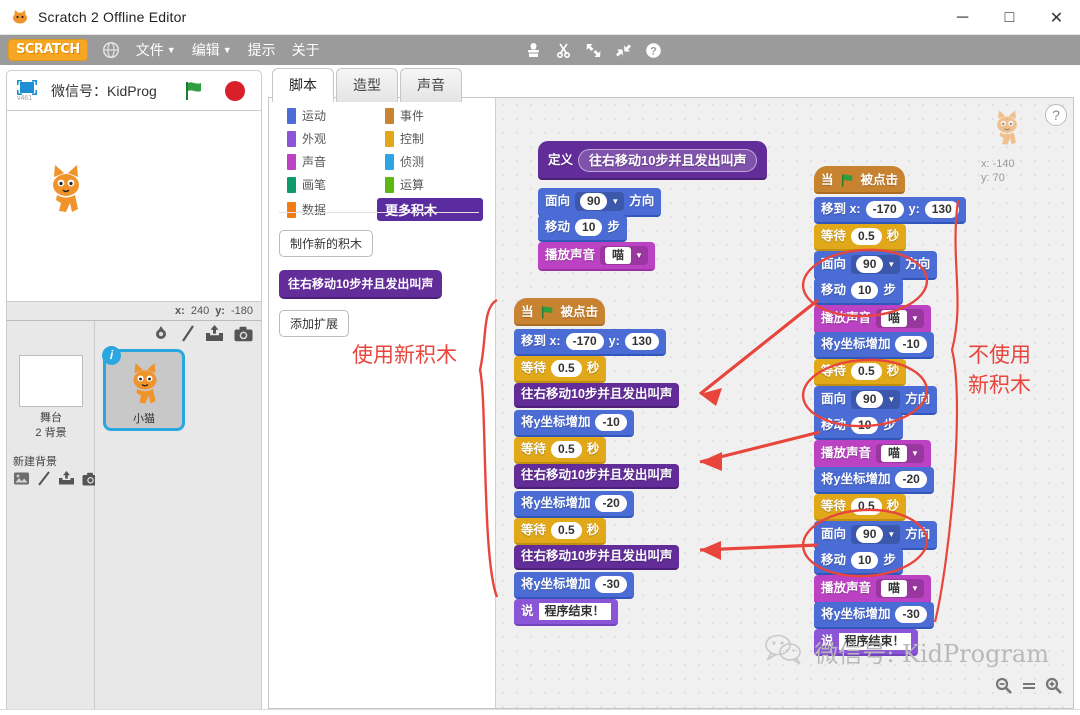 The image size is (1080, 715). What do you see at coordinates (611, 584) in the screenshot?
I see `change-y-input: -30` at bounding box center [611, 584].